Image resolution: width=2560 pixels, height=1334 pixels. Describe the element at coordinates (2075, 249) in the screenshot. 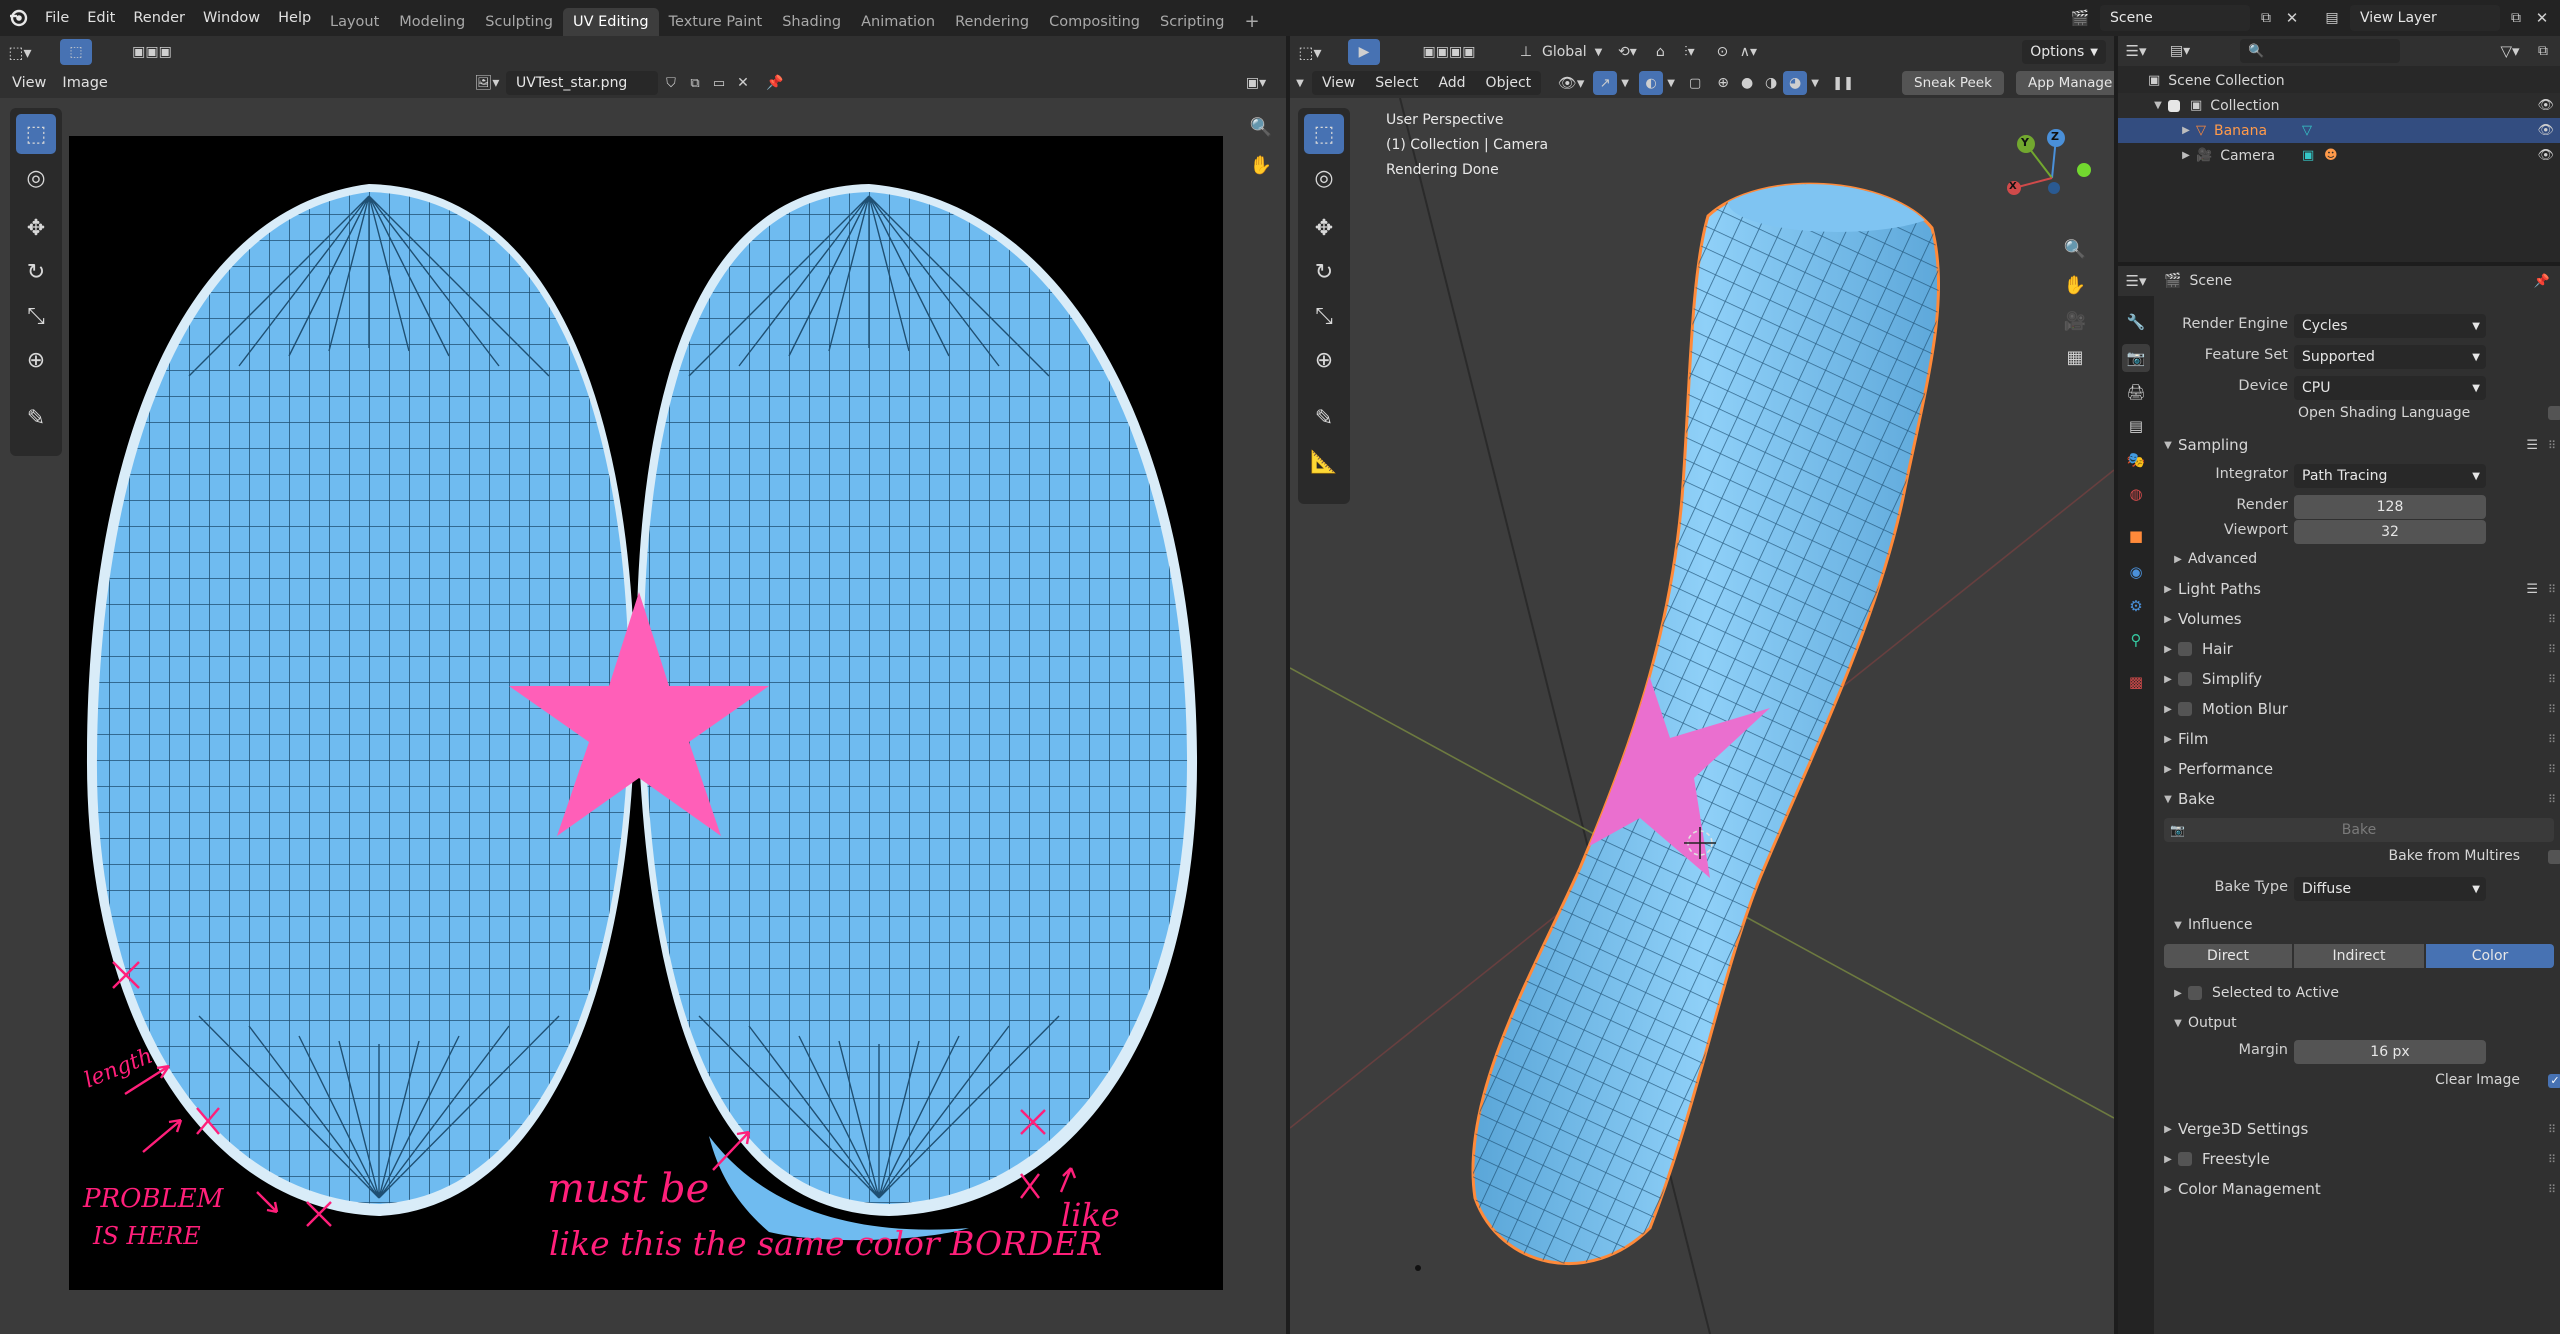

I see `viewport-zoom-icon: 🔍` at that location.